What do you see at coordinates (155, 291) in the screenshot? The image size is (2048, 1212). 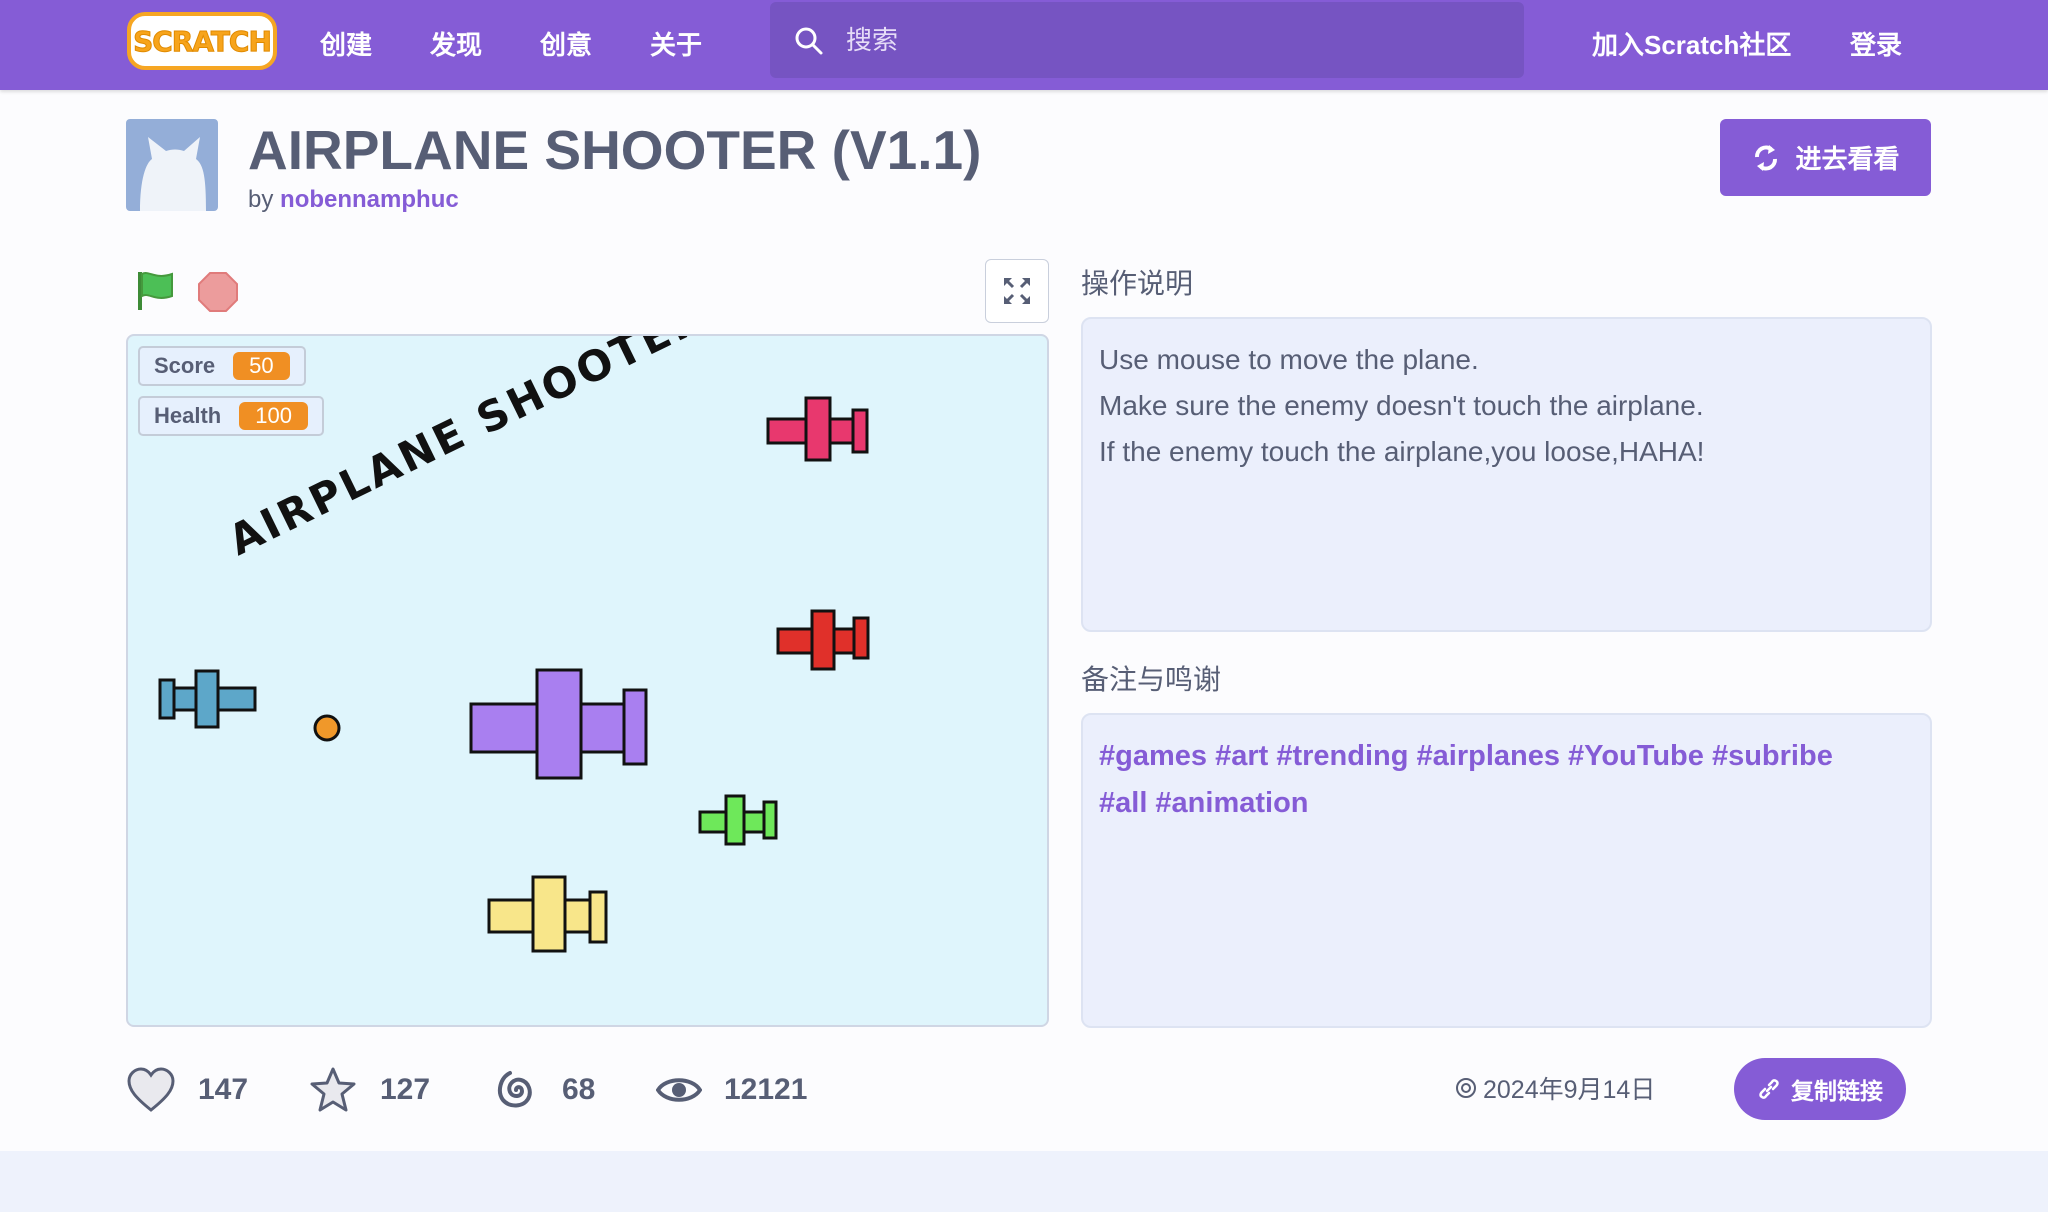 I see `green-flag-icon` at bounding box center [155, 291].